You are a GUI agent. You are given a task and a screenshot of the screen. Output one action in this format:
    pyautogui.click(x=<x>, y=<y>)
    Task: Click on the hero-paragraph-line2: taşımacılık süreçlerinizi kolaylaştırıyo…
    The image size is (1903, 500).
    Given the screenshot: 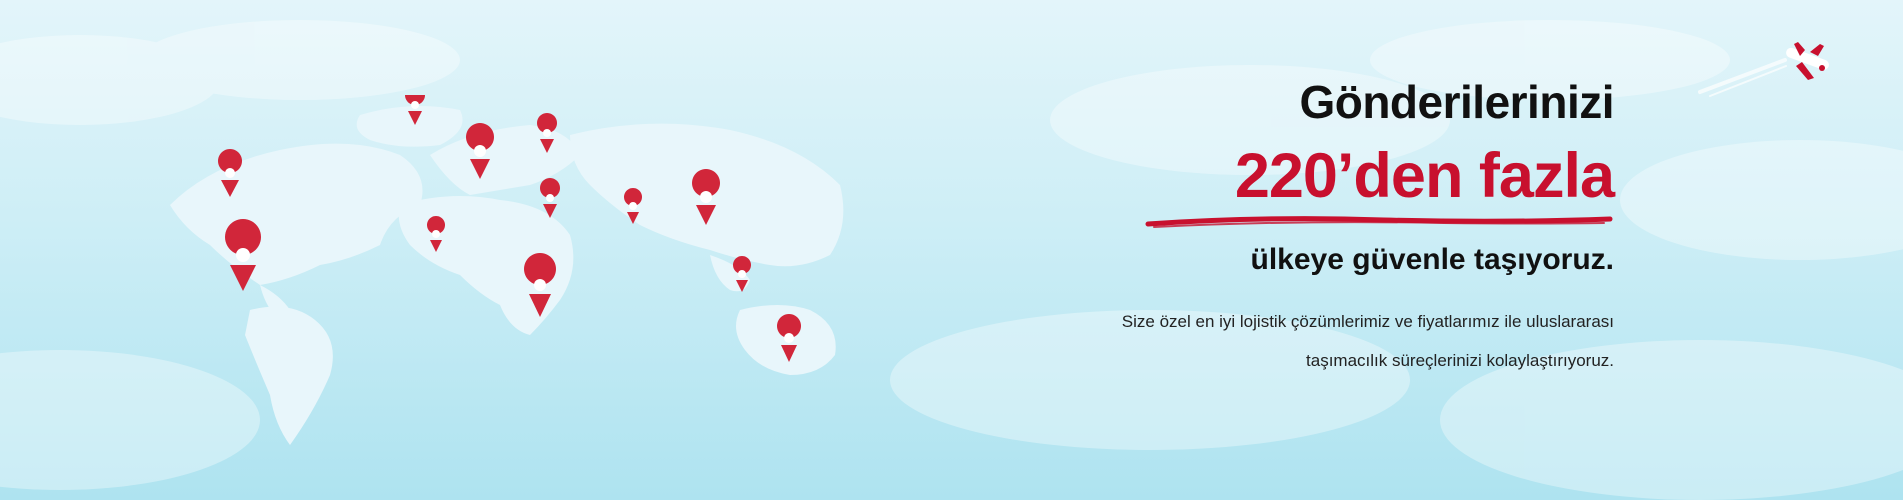 What is the action you would take?
    pyautogui.click(x=1460, y=360)
    